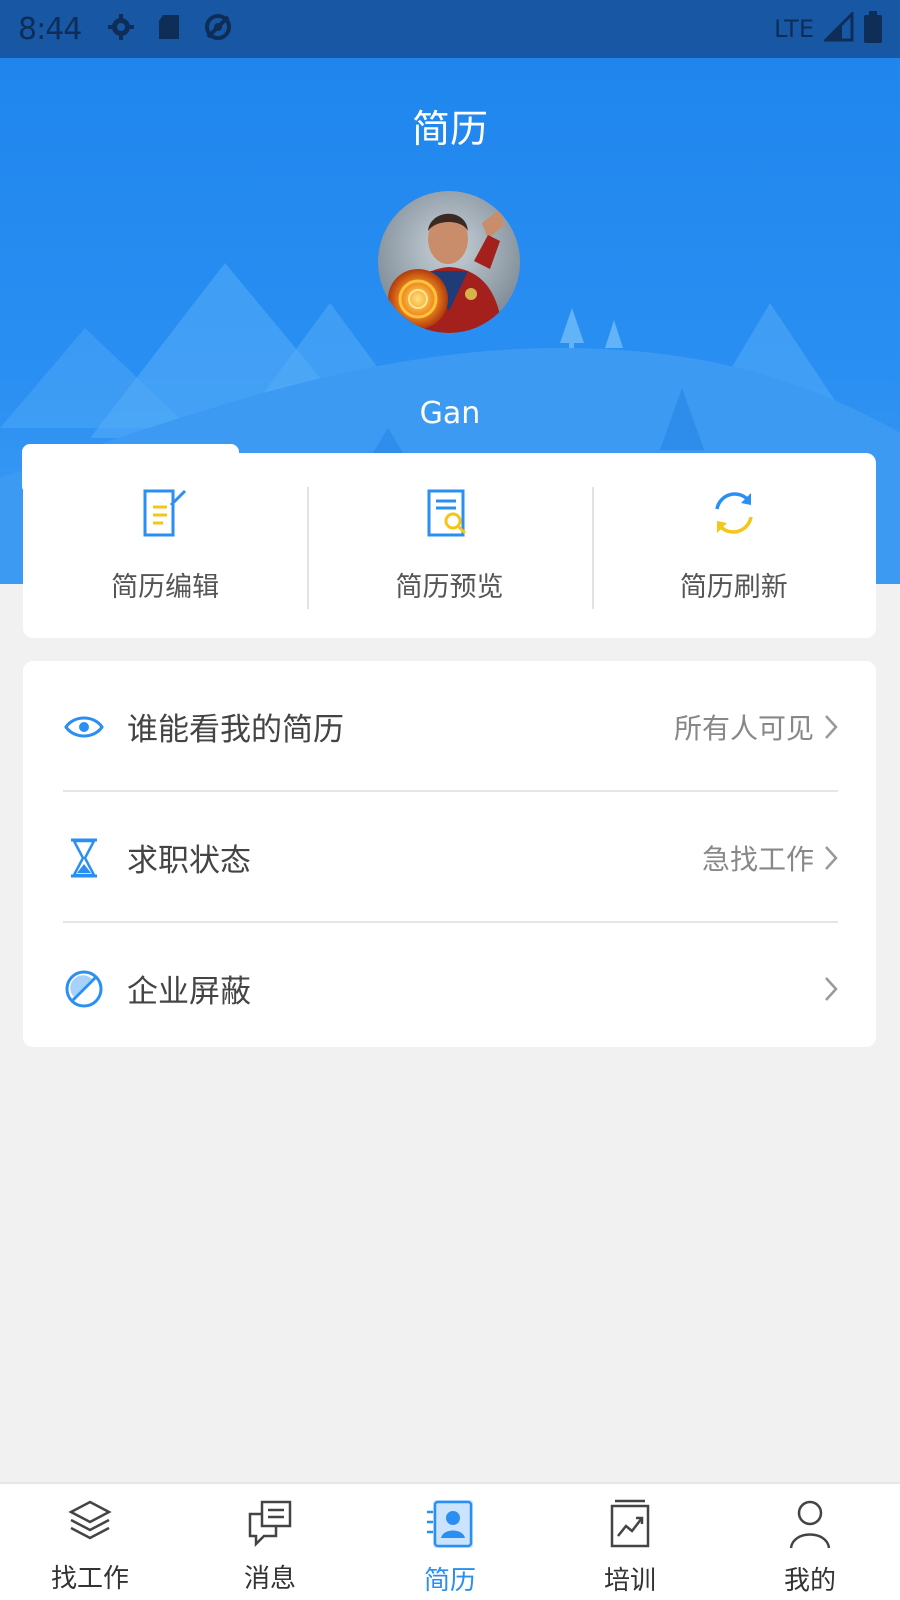 This screenshot has height=1600, width=900. What do you see at coordinates (90, 1525) in the screenshot?
I see `layers-icon` at bounding box center [90, 1525].